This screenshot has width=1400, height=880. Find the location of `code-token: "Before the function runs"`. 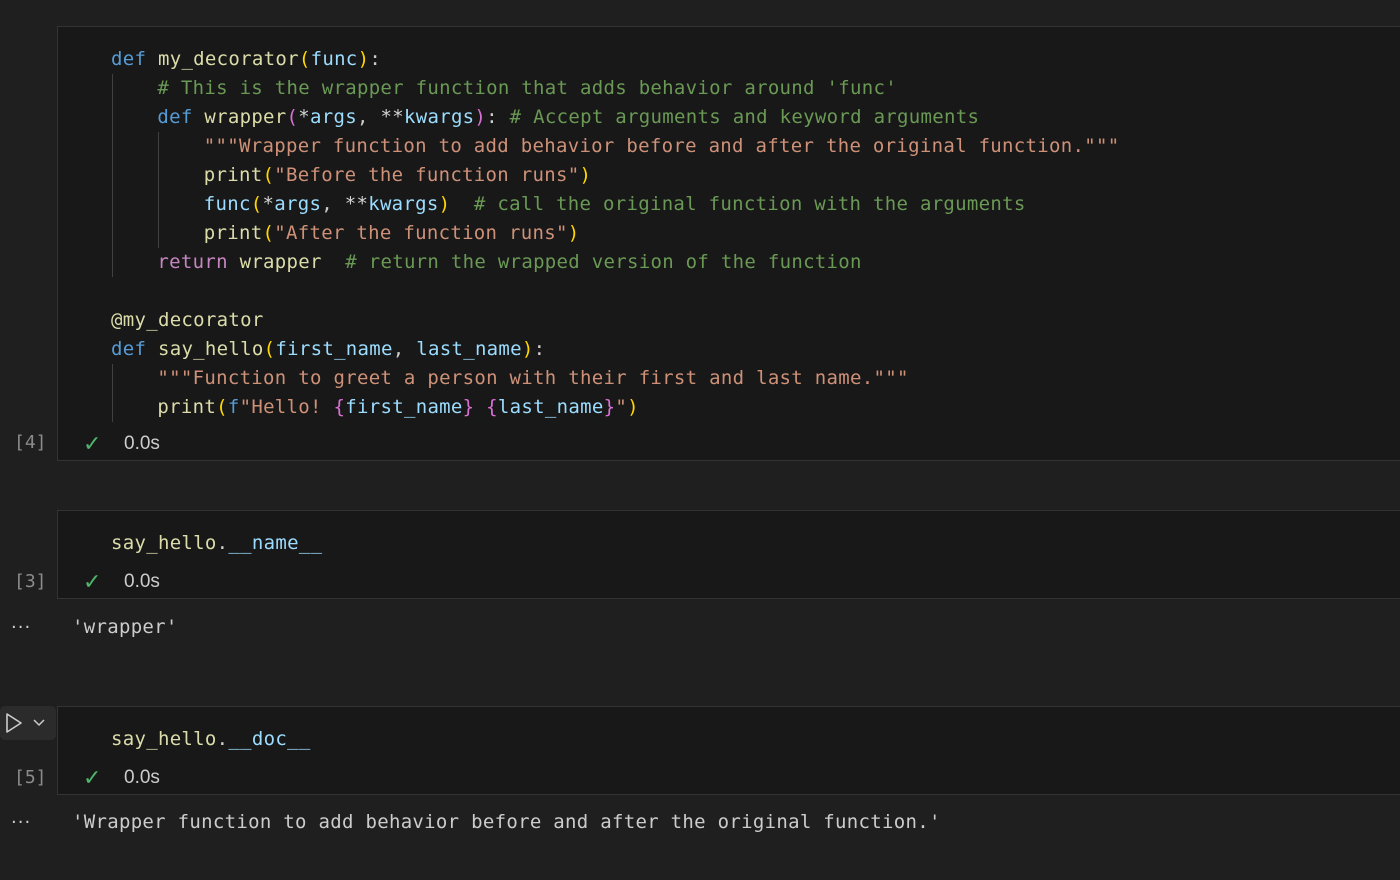

code-token: "Before the function runs" is located at coordinates (427, 175).